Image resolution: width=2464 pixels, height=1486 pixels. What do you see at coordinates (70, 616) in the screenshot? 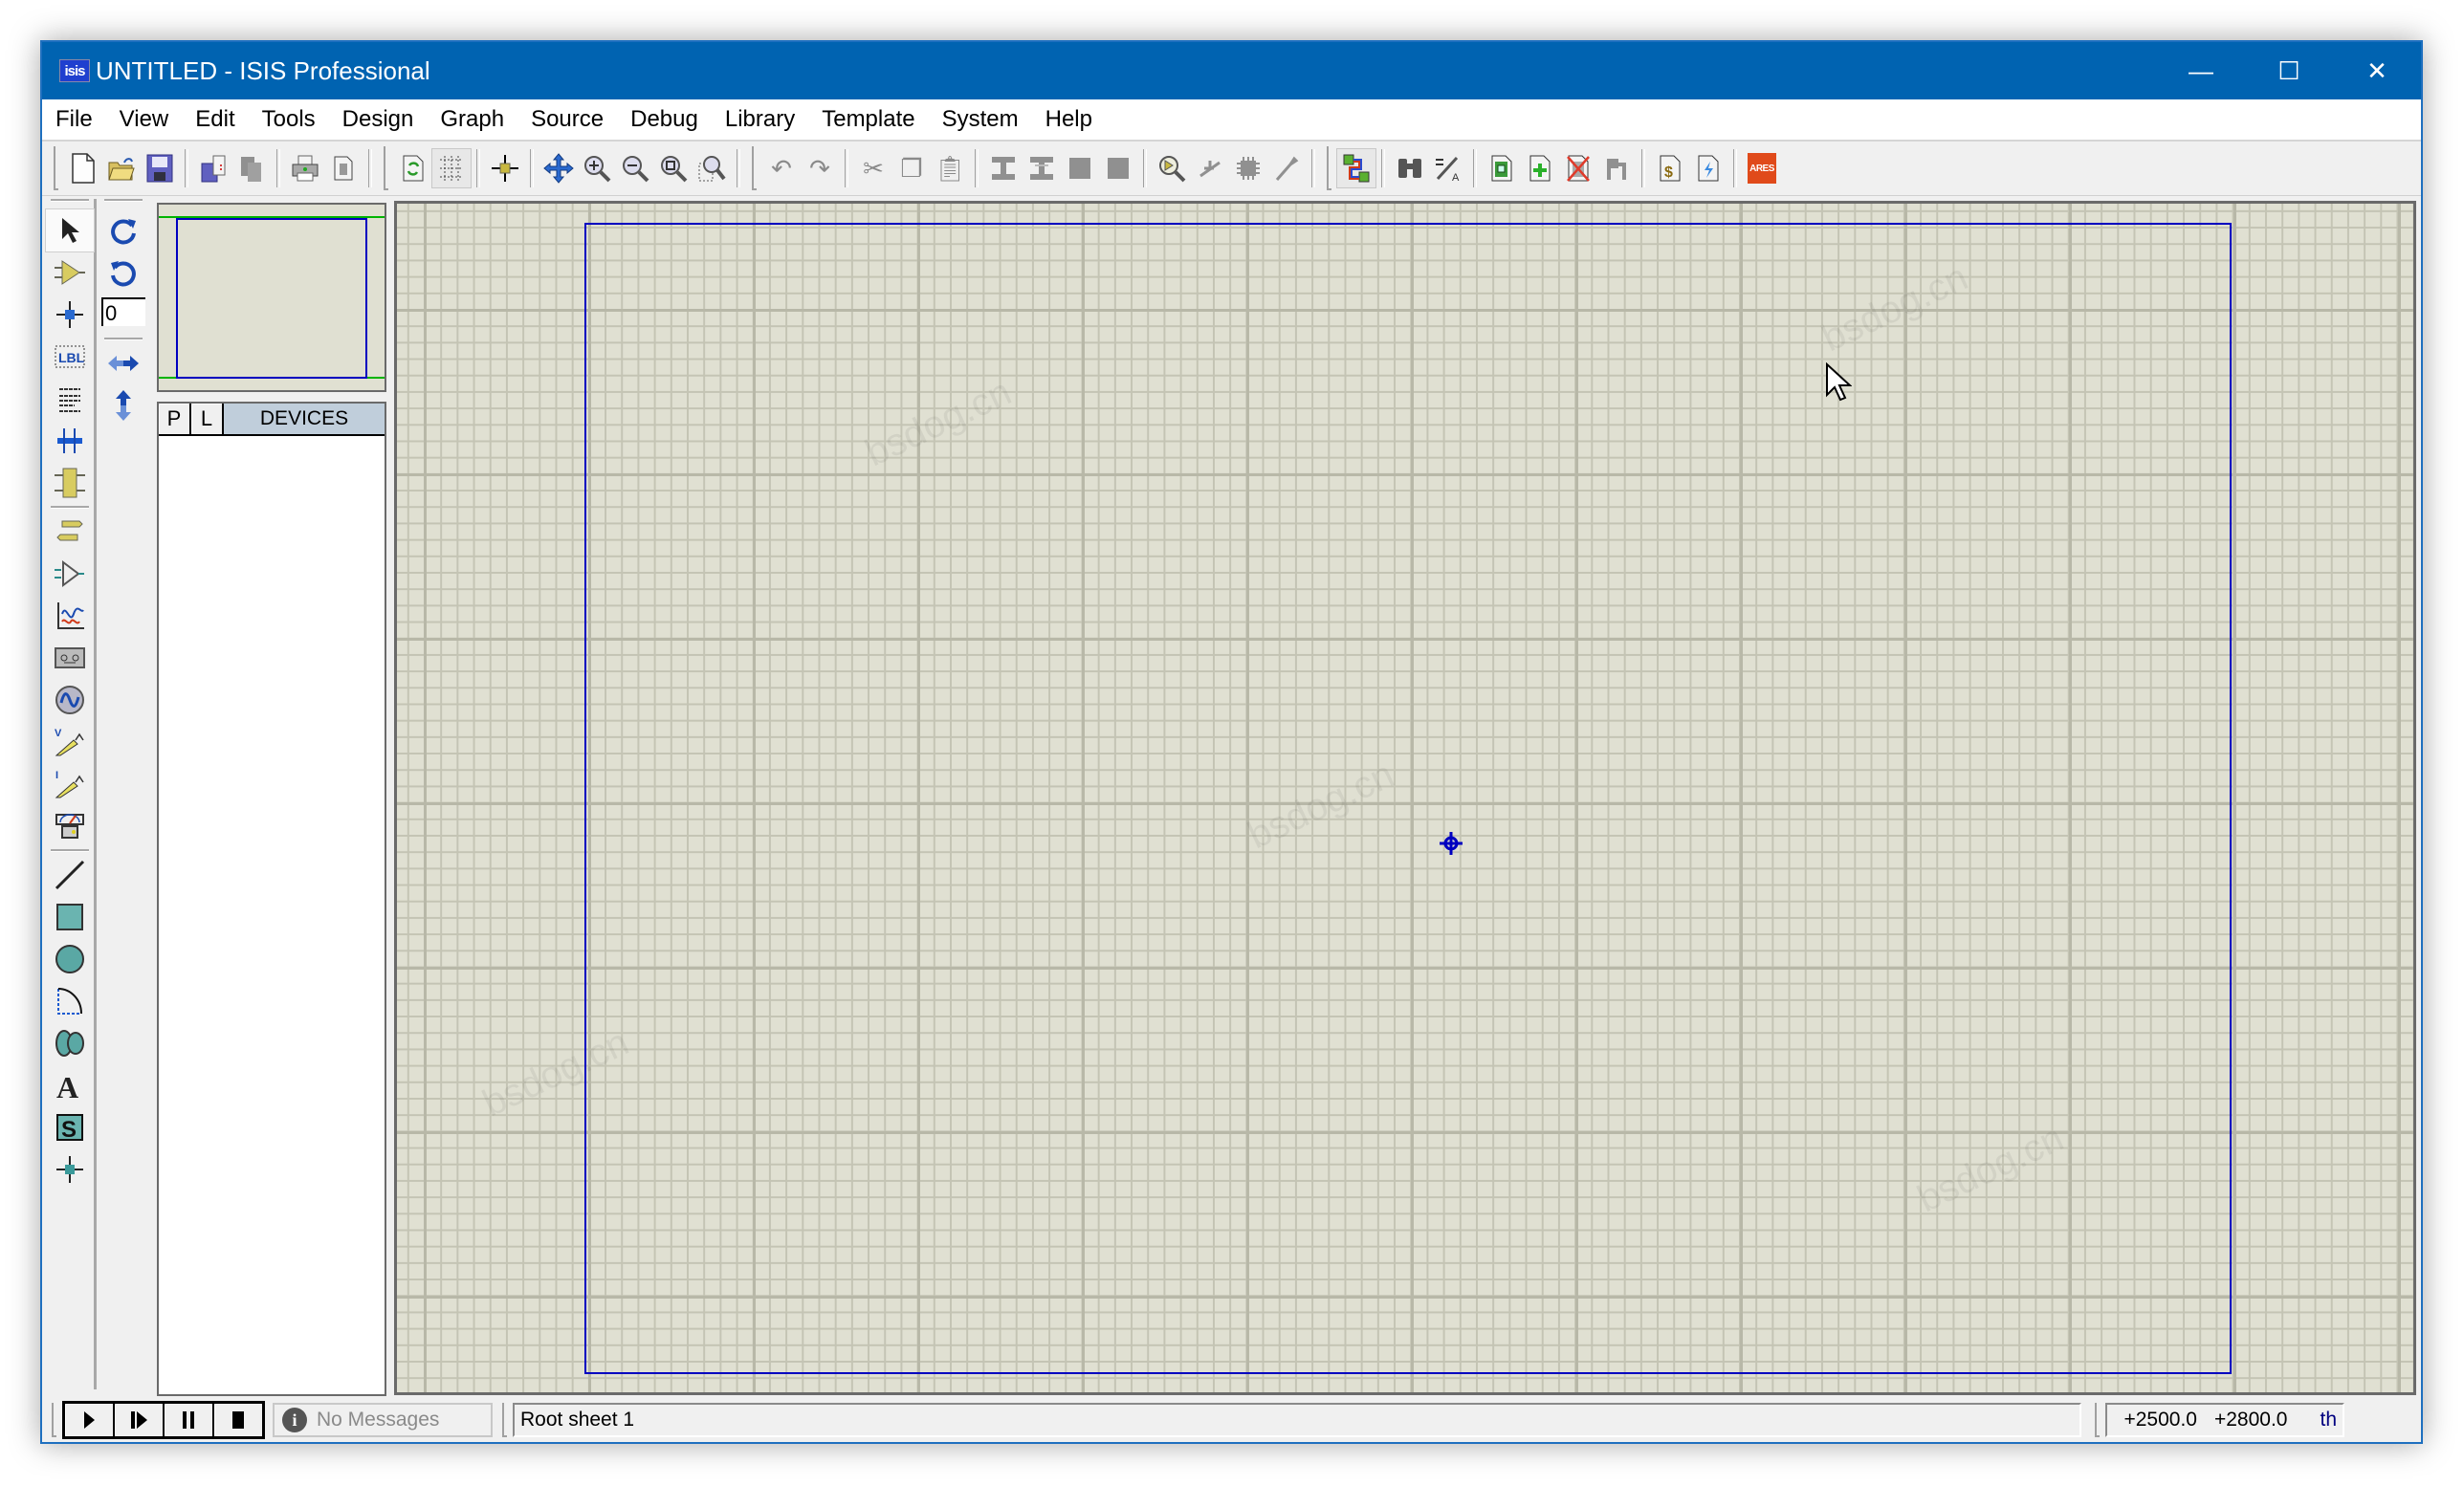
I see `graph-mode-icon` at bounding box center [70, 616].